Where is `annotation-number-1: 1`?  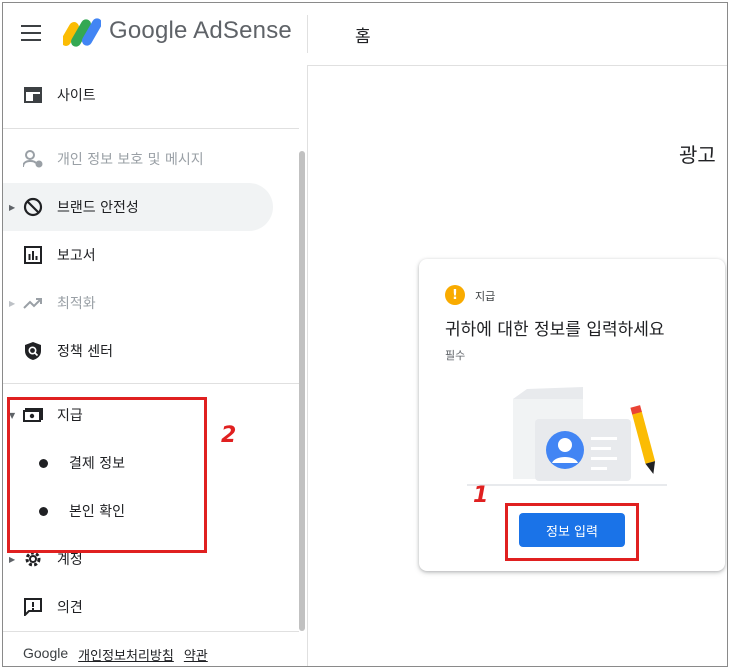 annotation-number-1: 1 is located at coordinates (481, 495).